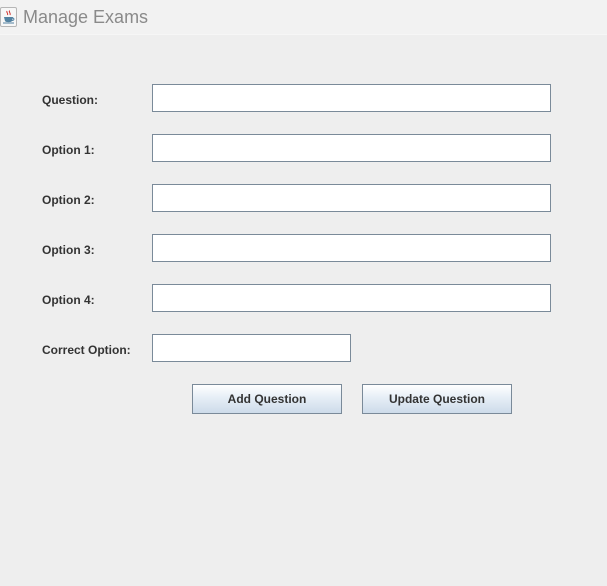  What do you see at coordinates (303, 17) in the screenshot?
I see `title-bar: Manage Exams` at bounding box center [303, 17].